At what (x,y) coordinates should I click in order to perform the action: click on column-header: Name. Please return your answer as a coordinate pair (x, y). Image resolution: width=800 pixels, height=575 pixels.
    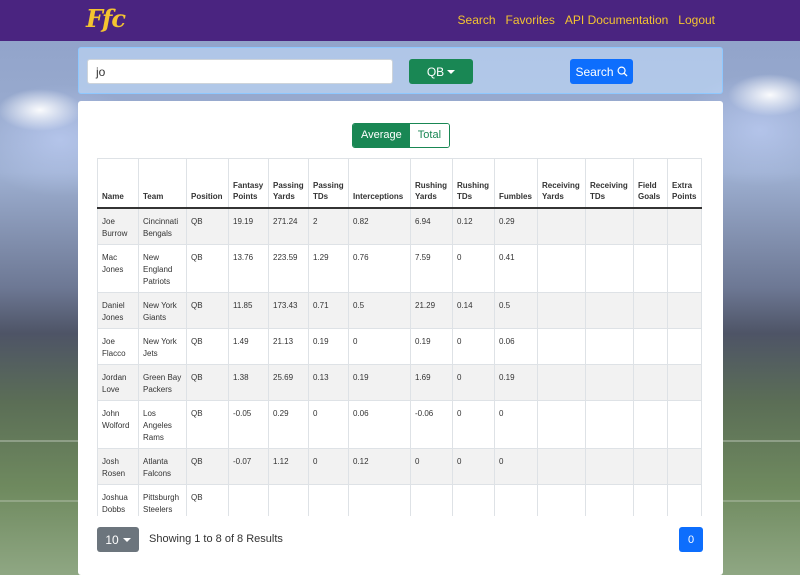
    Looking at the image, I should click on (118, 183).